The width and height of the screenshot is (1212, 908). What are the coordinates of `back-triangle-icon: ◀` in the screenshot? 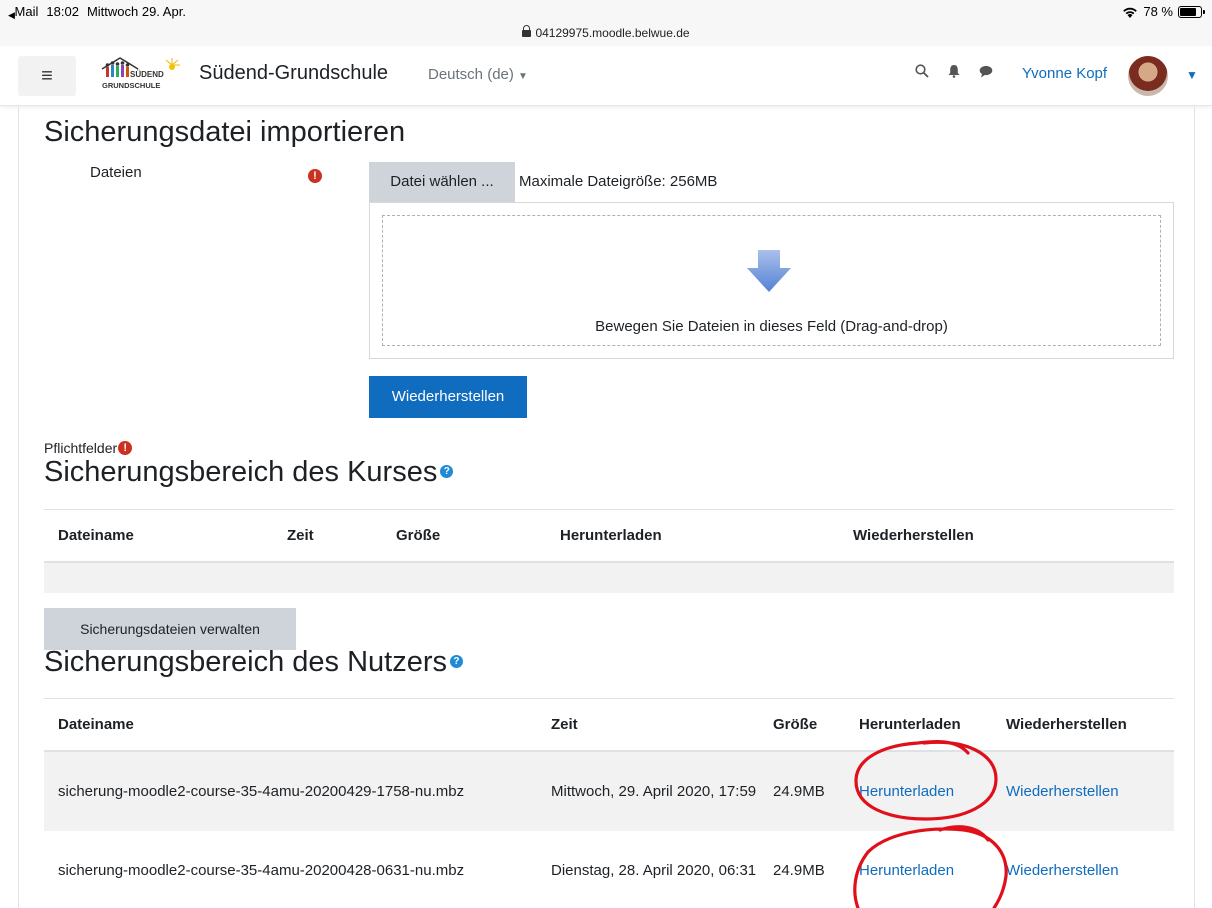 It's located at (11, 15).